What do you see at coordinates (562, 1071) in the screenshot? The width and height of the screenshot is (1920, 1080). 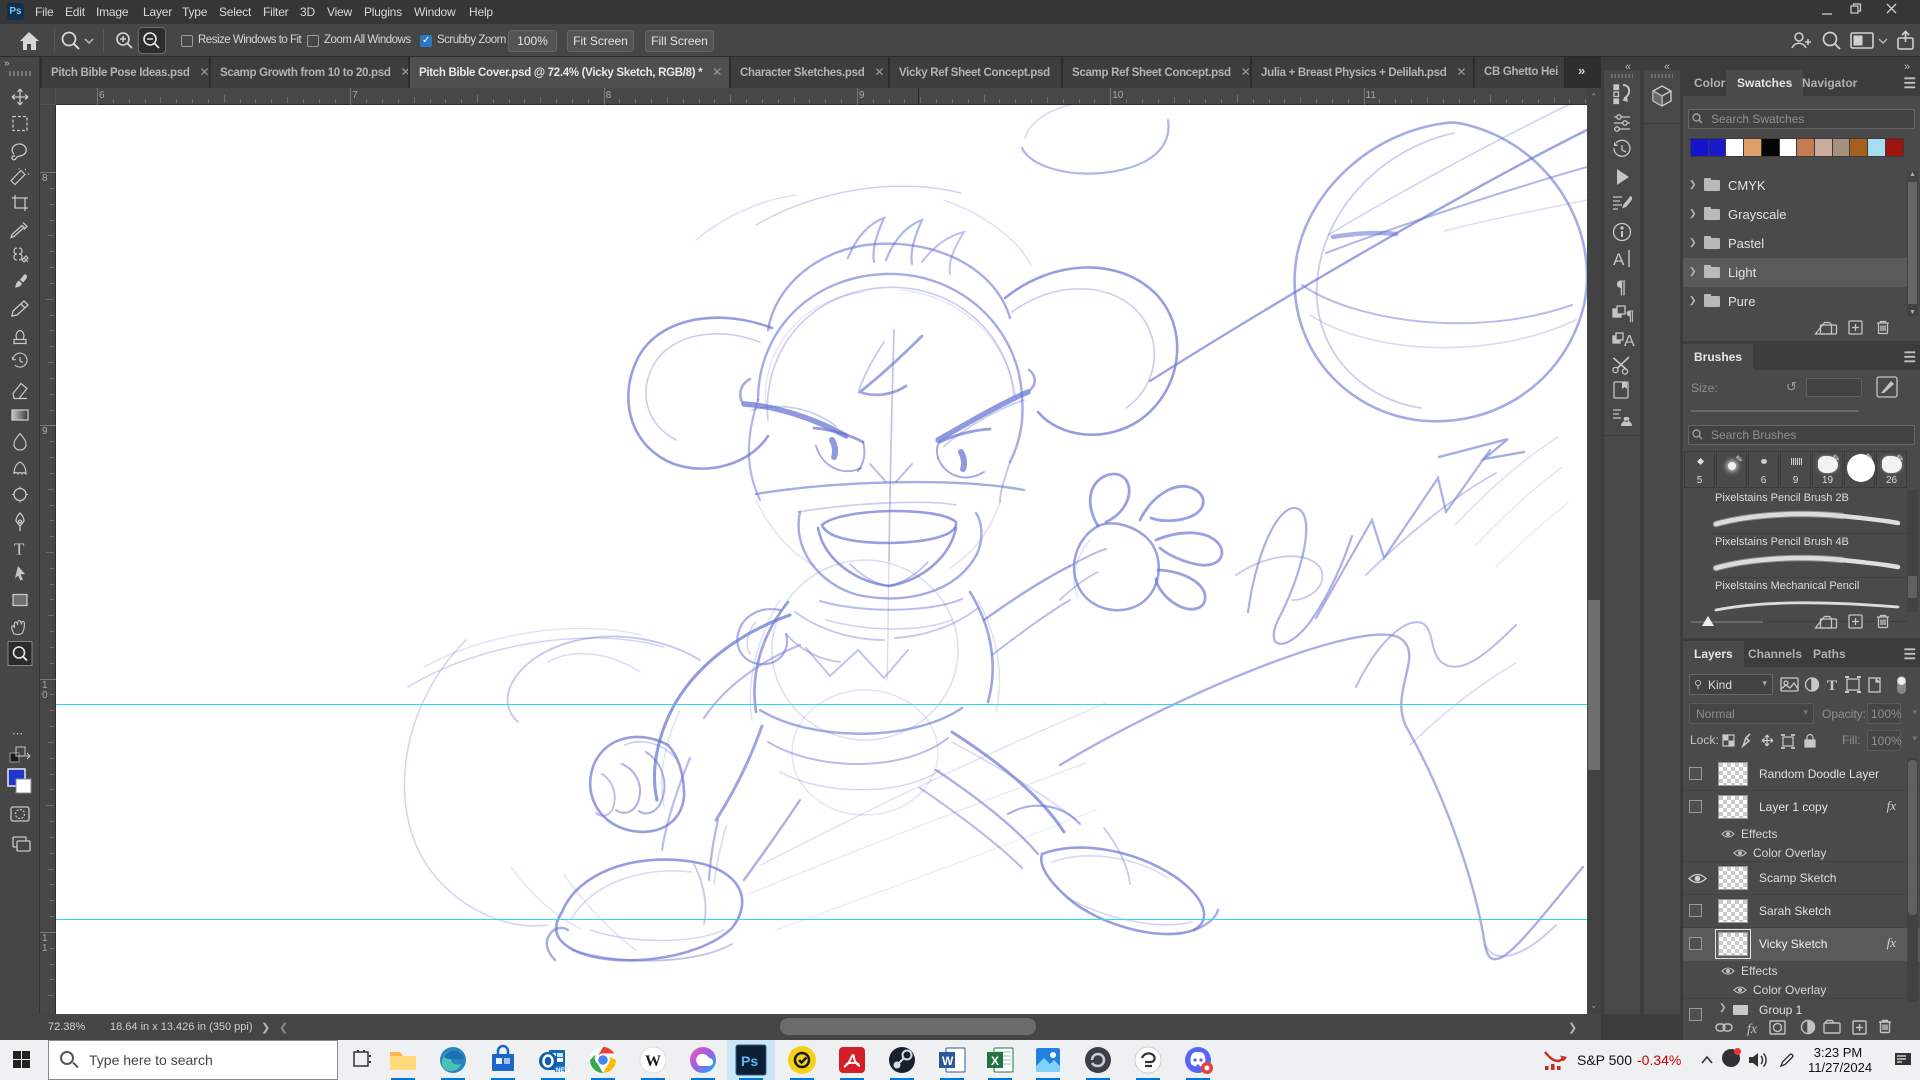 I see `svg-text: NEW` at bounding box center [562, 1071].